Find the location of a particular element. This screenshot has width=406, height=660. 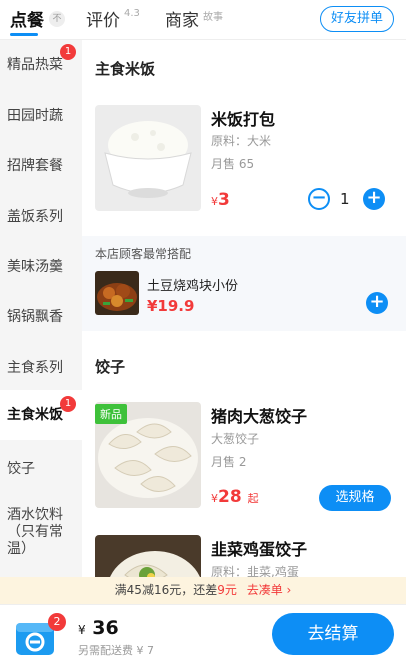

section-title-rice: 主食米饭 is located at coordinates (125, 69).